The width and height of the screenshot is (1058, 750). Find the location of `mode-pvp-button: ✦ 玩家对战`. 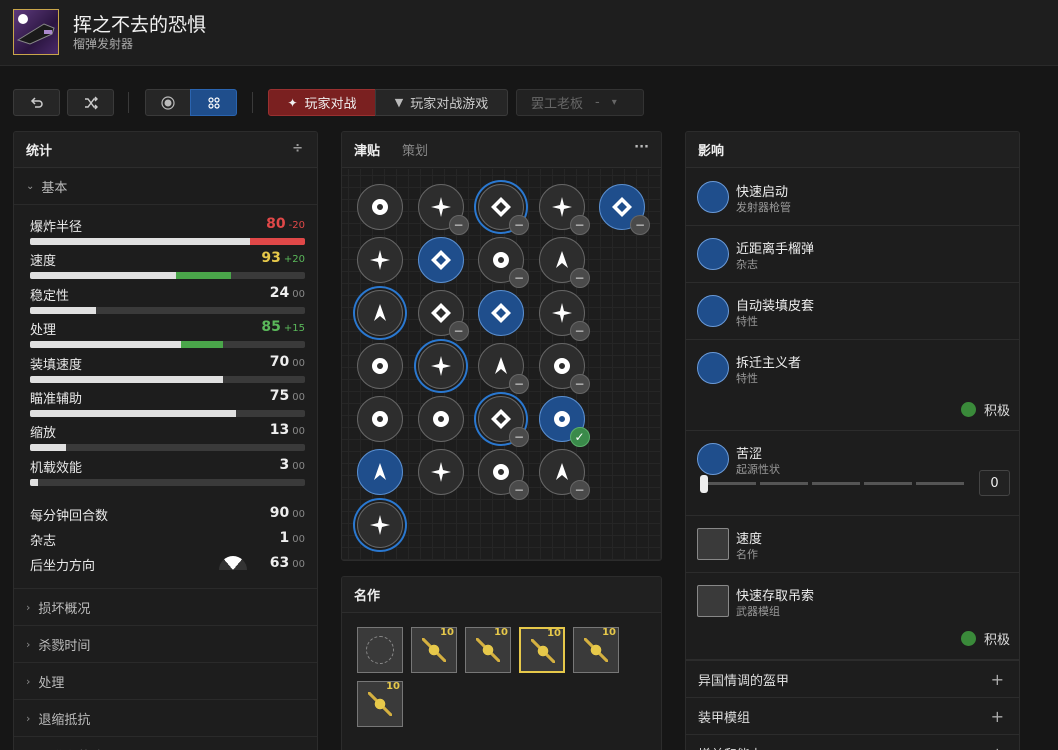

mode-pvp-button: ✦ 玩家对战 is located at coordinates (322, 102).